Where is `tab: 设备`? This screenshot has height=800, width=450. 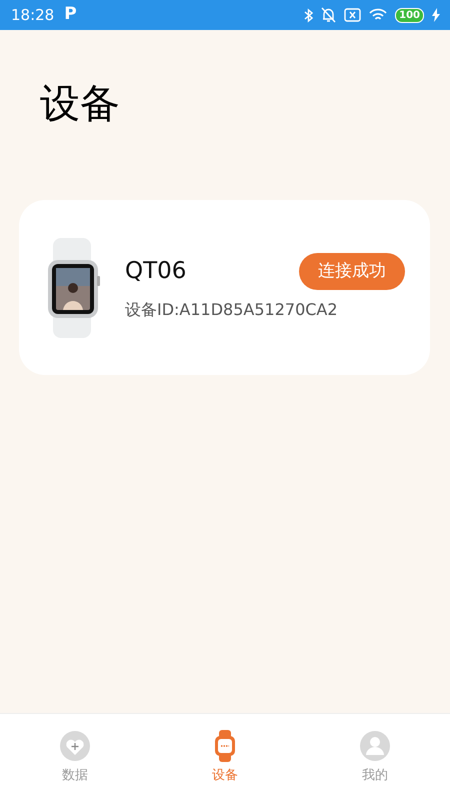 tab: 设备 is located at coordinates (225, 757).